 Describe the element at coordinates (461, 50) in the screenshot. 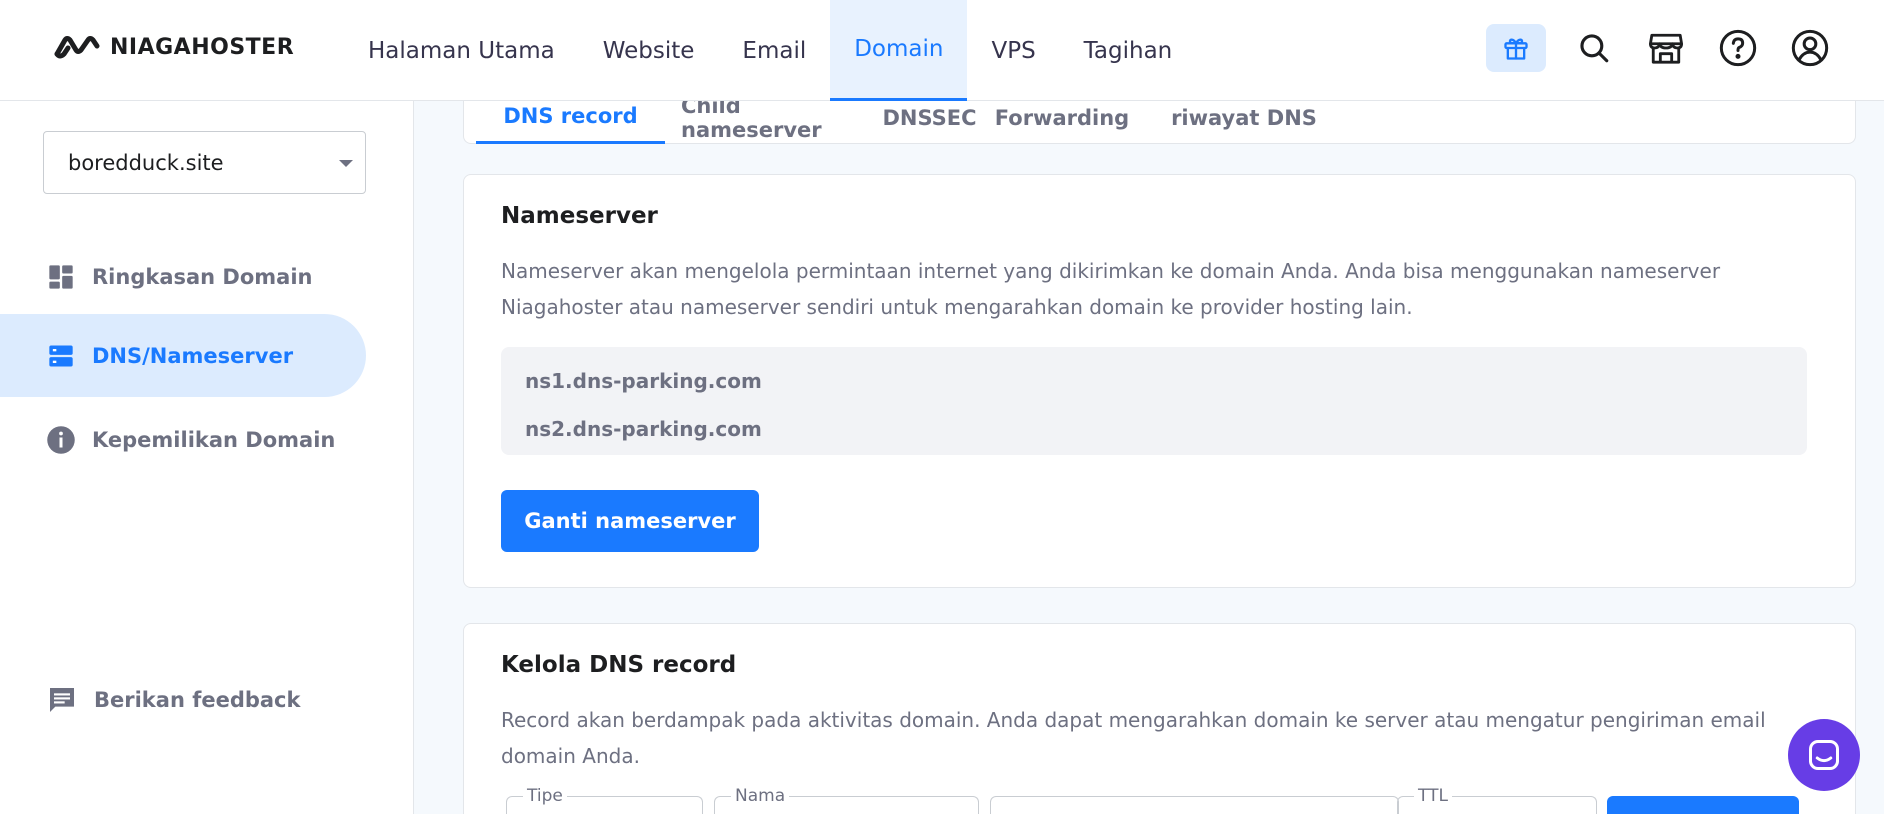

I see `nav-halaman-utama: Halaman Utama` at that location.